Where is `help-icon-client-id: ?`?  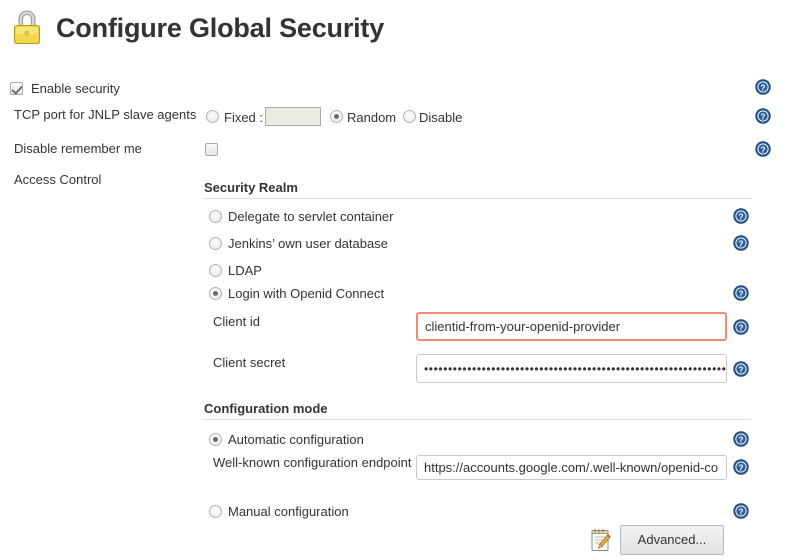
help-icon-client-id: ? is located at coordinates (741, 327).